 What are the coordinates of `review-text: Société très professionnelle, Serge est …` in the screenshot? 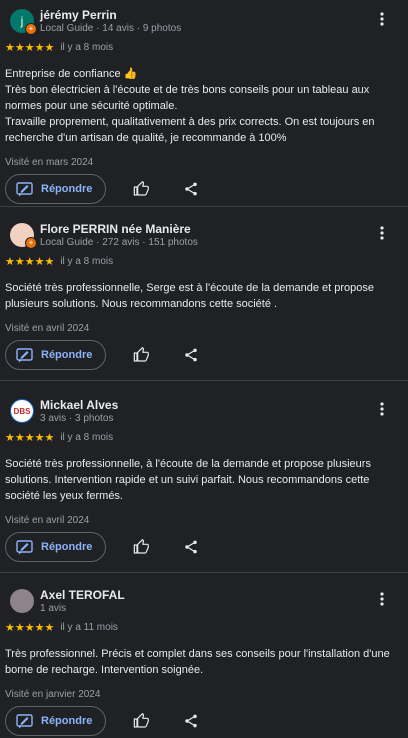 It's located at (189, 296).